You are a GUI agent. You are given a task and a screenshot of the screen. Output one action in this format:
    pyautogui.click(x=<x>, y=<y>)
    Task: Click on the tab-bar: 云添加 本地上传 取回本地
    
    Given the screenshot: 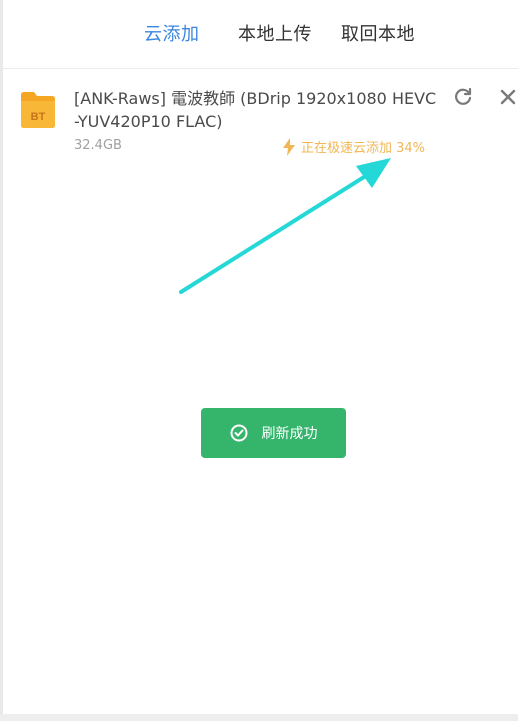 What is the action you would take?
    pyautogui.click(x=260, y=34)
    